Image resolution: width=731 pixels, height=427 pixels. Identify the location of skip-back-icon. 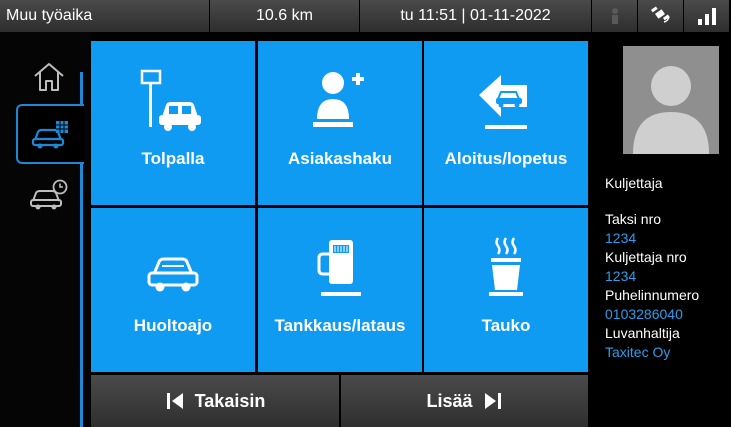
(174, 401).